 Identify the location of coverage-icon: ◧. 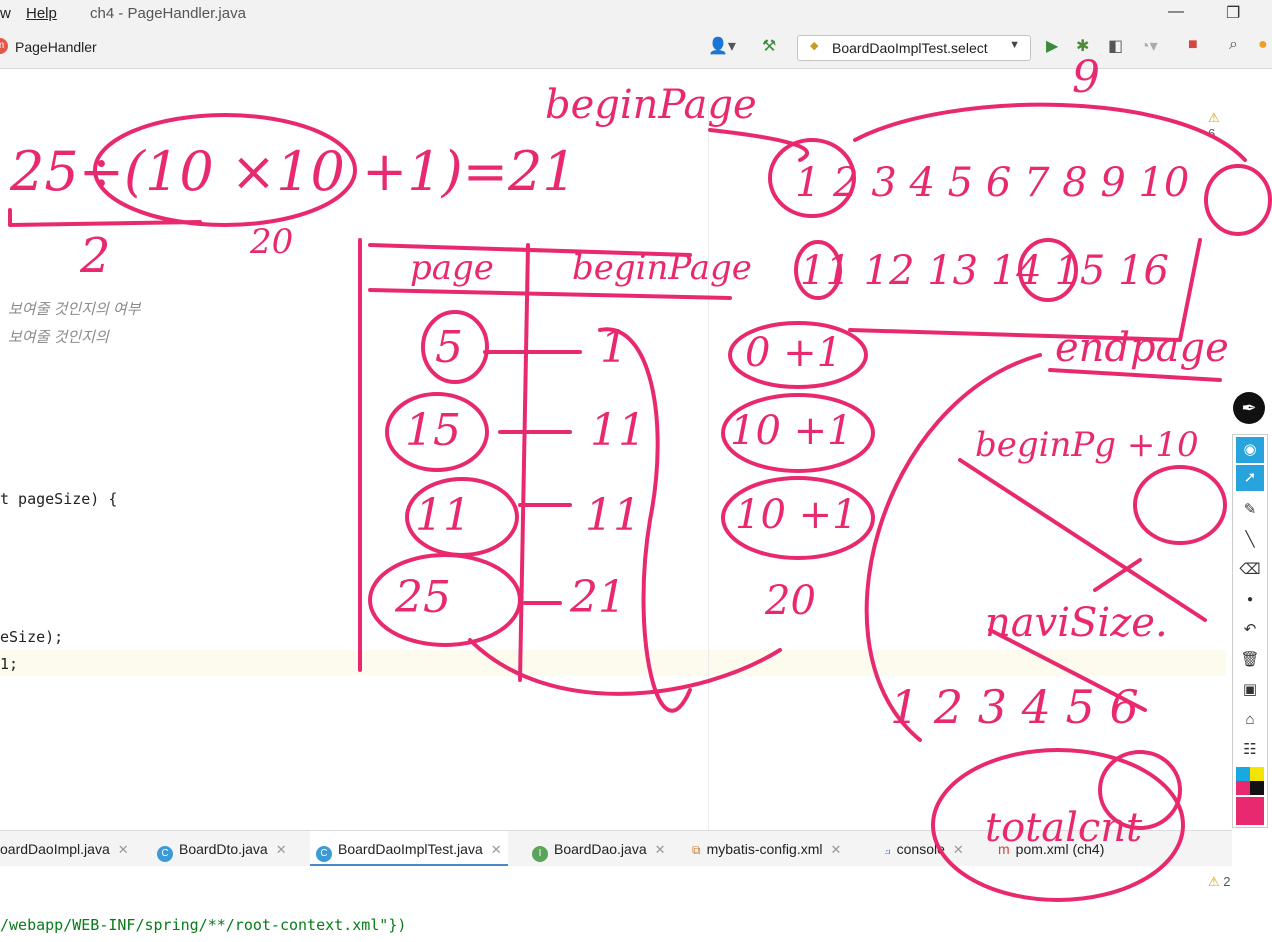
(1115, 46).